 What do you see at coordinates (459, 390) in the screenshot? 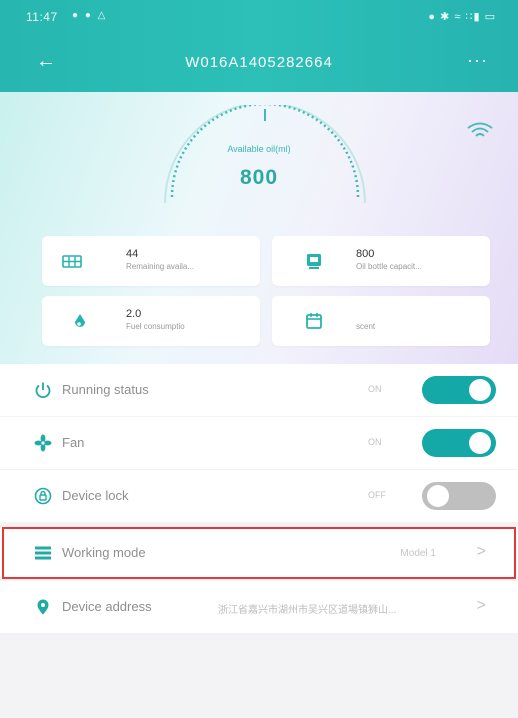
I see `running-status-toggle` at bounding box center [459, 390].